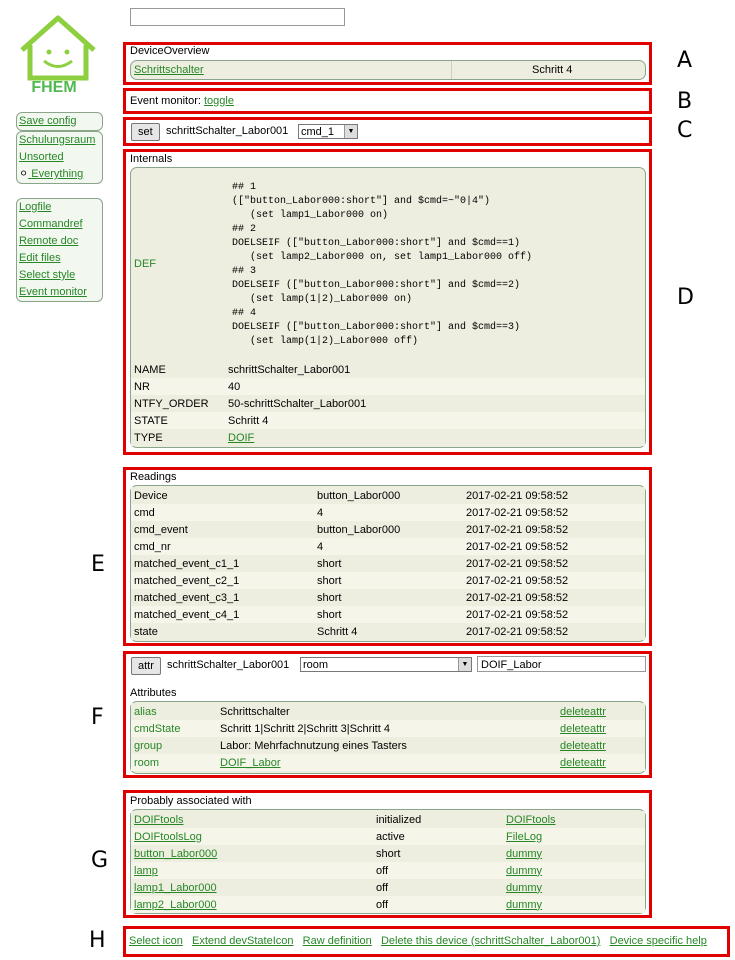 The width and height of the screenshot is (735, 960). I want to click on internal-key: STATE, so click(151, 420).